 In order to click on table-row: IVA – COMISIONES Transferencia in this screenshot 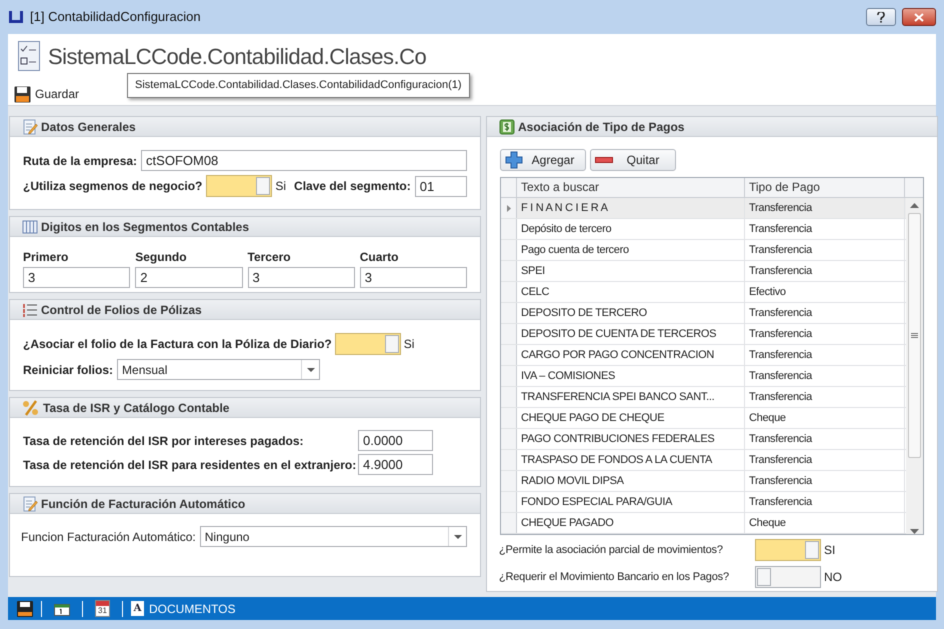, I will do `click(703, 376)`.